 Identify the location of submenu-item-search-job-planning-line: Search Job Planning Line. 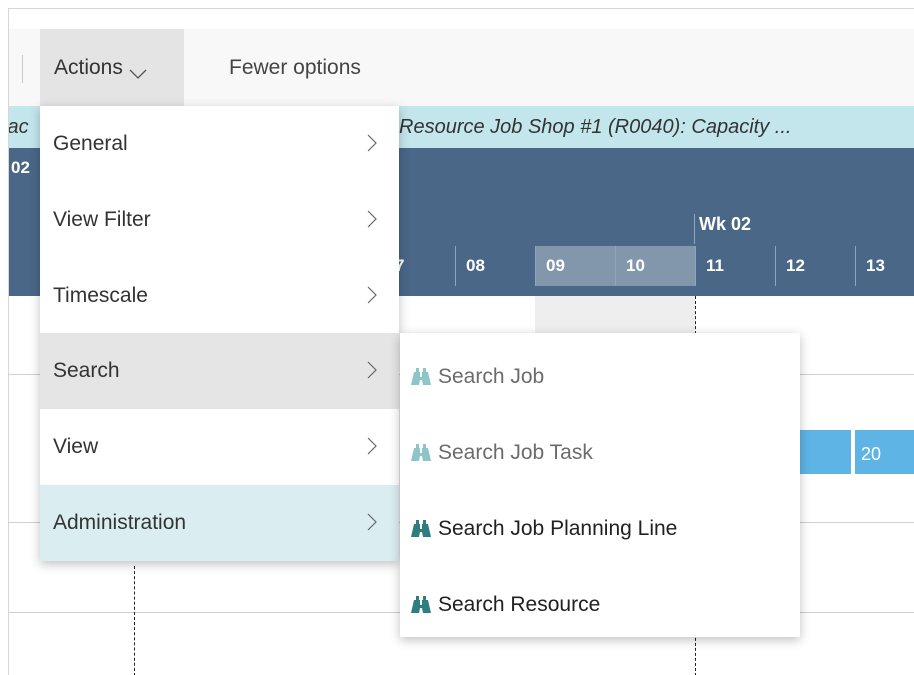
(600, 529).